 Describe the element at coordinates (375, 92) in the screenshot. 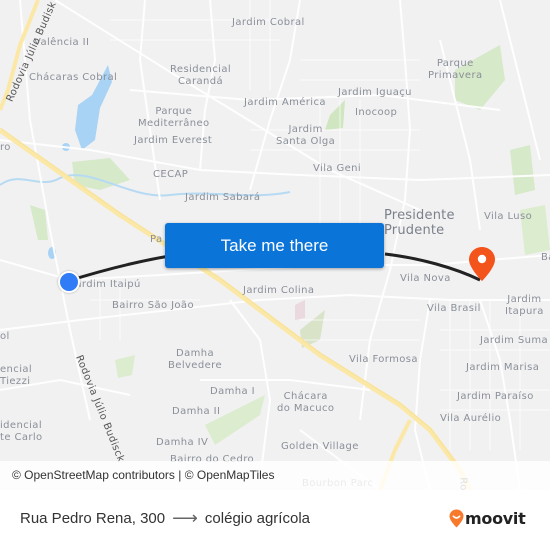

I see `map-label: Jardim Iguaçu` at that location.